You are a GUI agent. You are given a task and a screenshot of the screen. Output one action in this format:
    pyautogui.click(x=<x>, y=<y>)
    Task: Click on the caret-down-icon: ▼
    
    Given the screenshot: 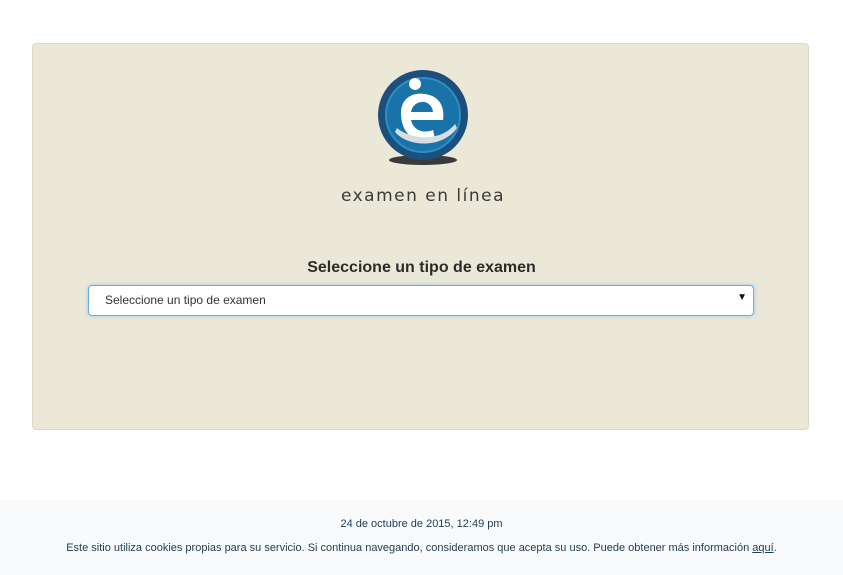 What is the action you would take?
    pyautogui.click(x=742, y=297)
    